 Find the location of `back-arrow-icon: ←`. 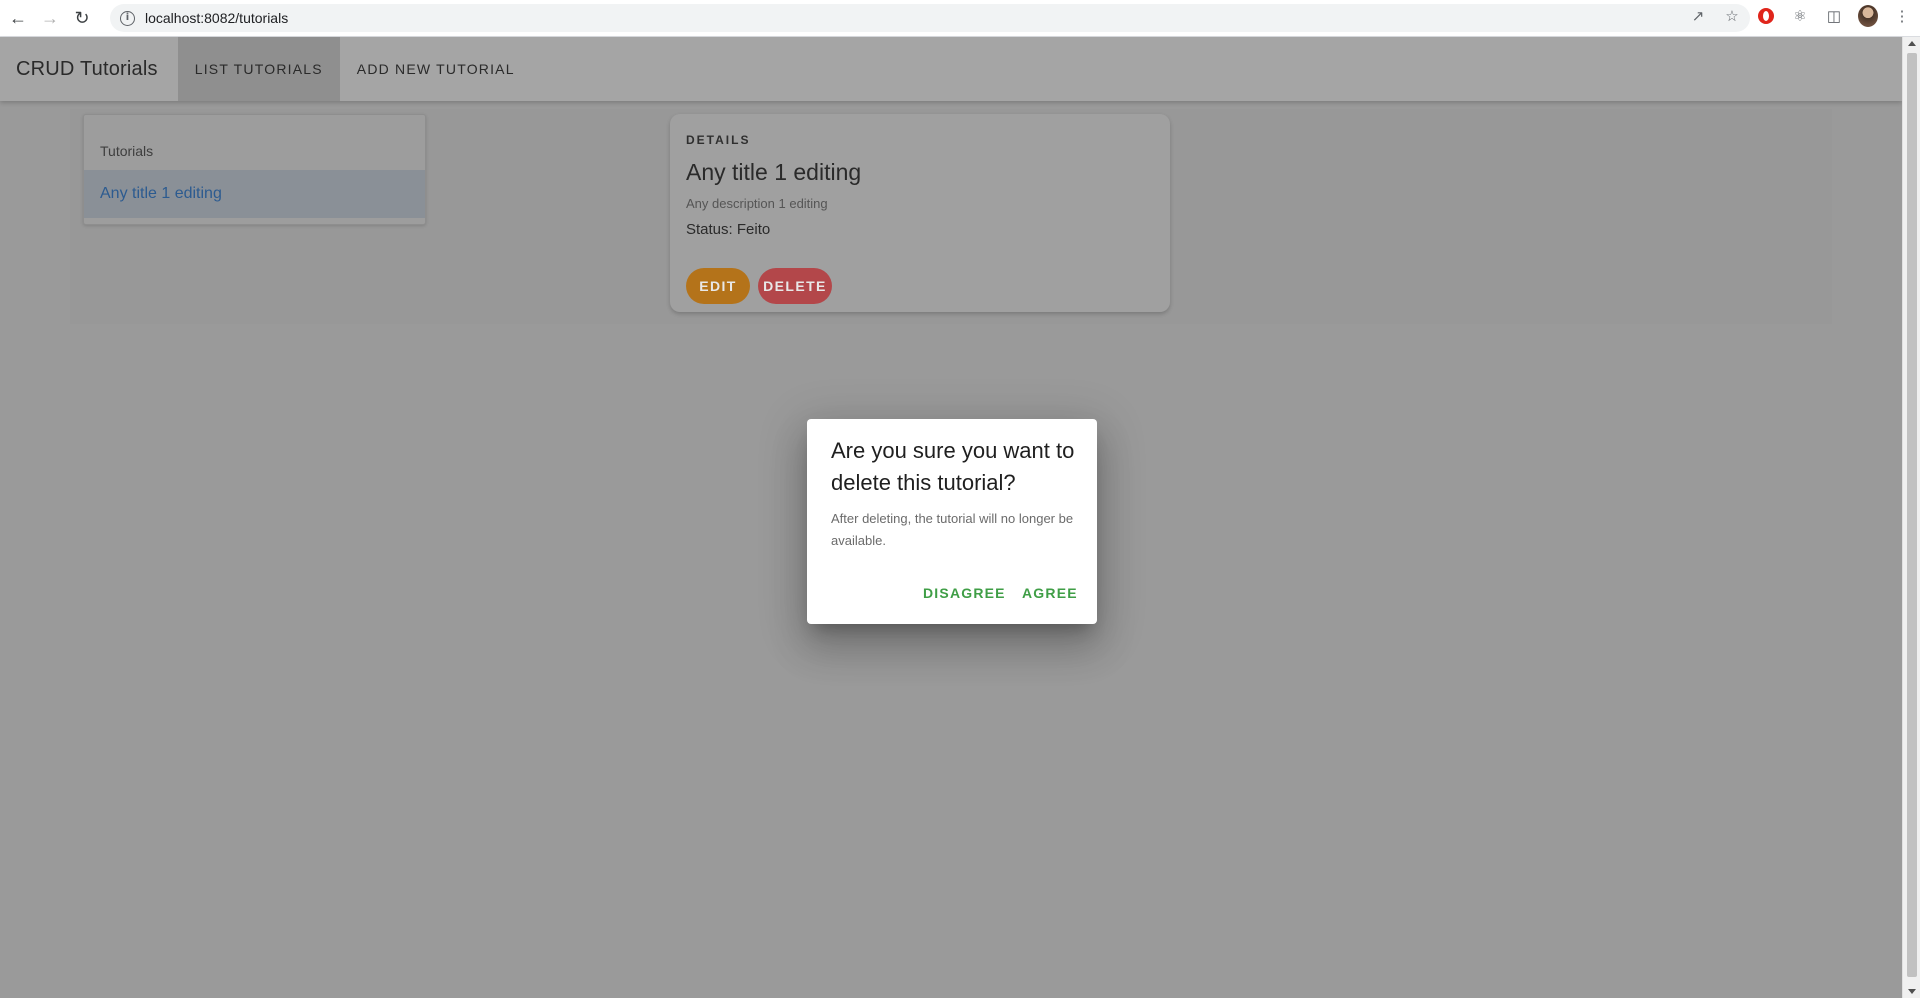

back-arrow-icon: ← is located at coordinates (18, 18).